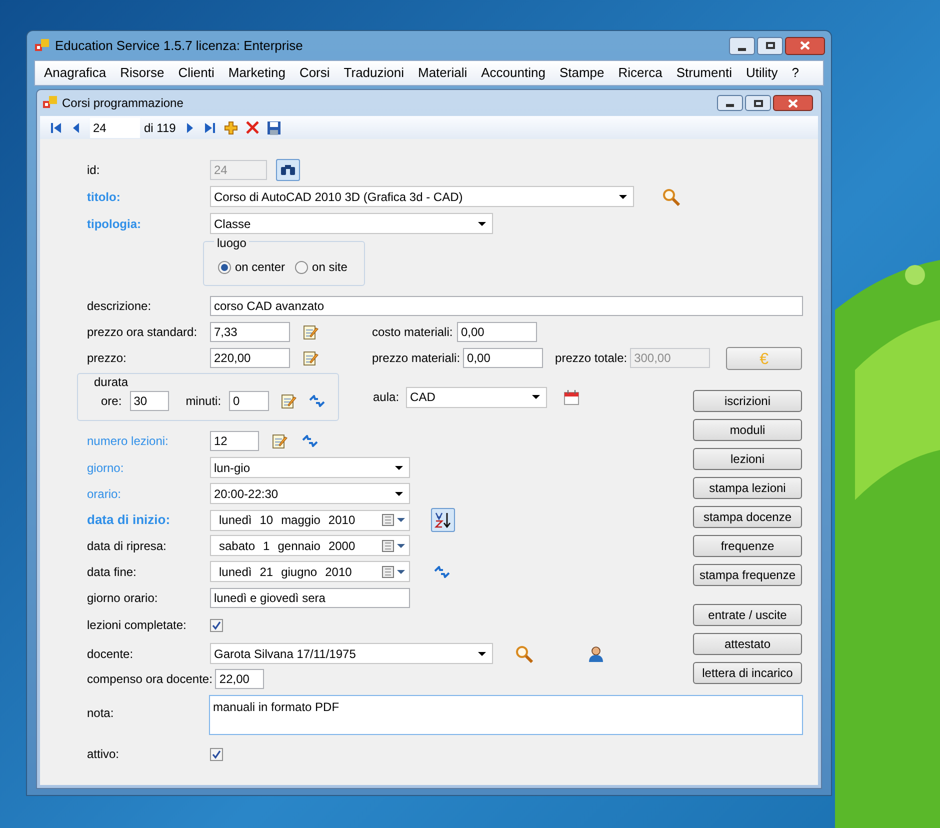 This screenshot has width=940, height=828. I want to click on menu-item: Clienti, so click(196, 73).